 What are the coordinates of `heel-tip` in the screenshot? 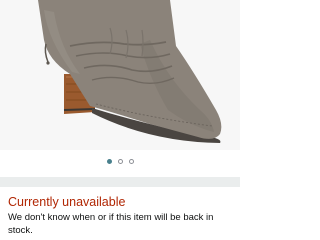 It's located at (79, 109).